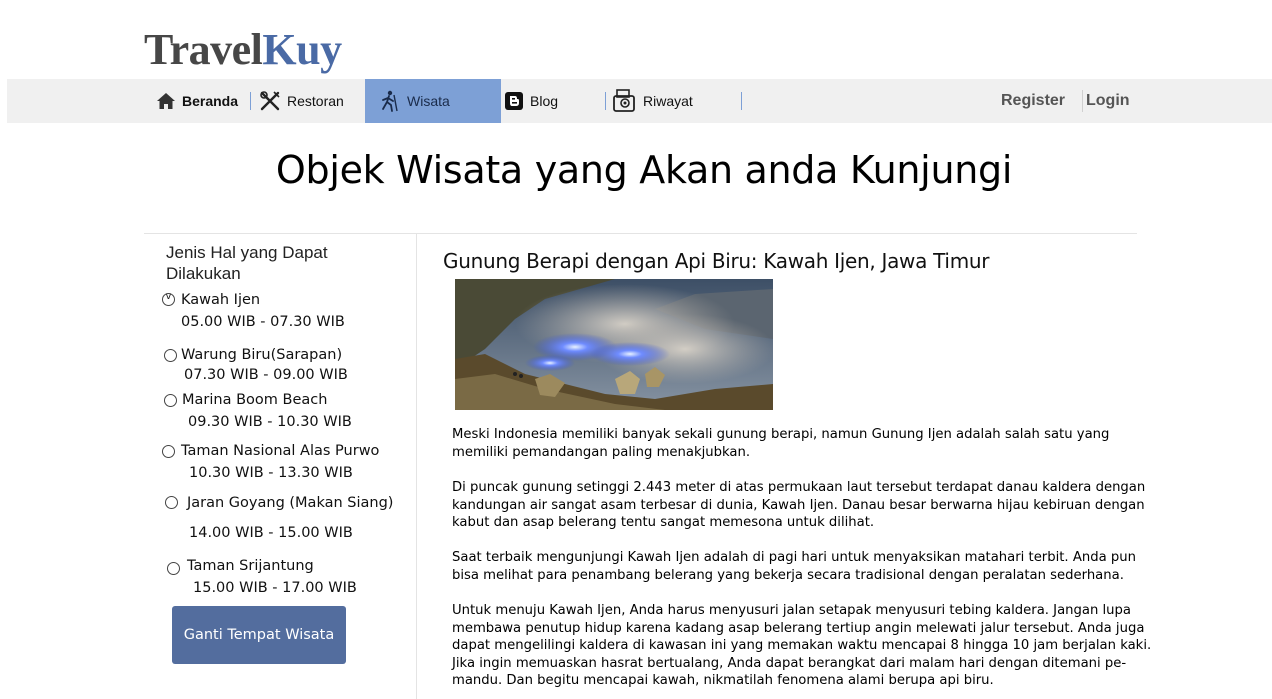 The image size is (1272, 699). What do you see at coordinates (416, 466) in the screenshot?
I see `content-divider-vertical` at bounding box center [416, 466].